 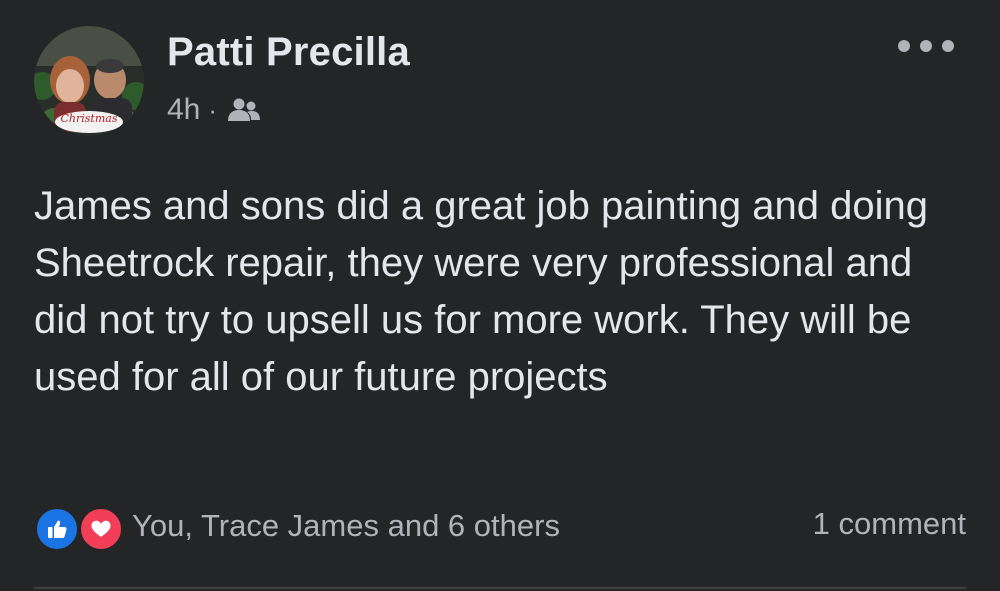 I want to click on more-options-icon, so click(x=926, y=46).